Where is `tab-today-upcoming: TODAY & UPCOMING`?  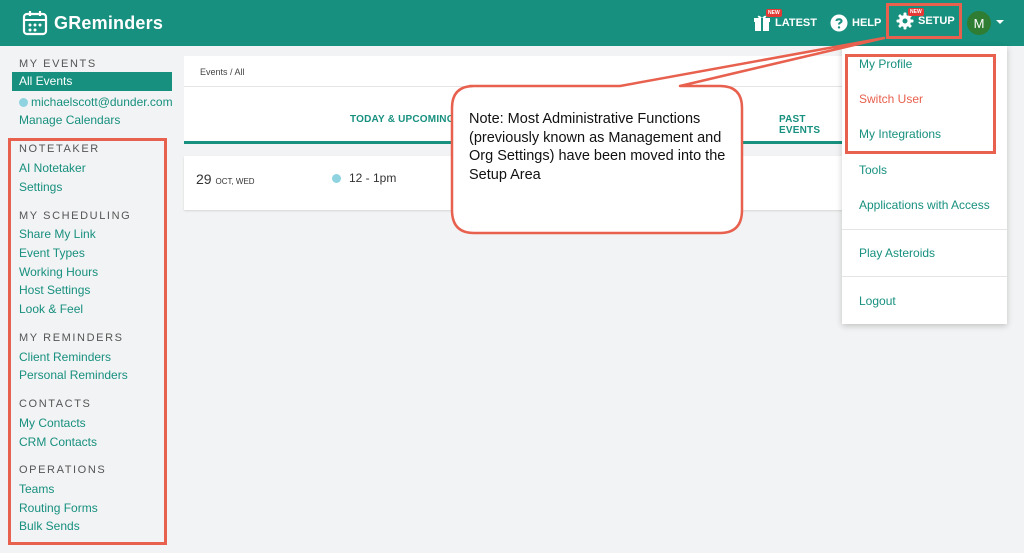
tab-today-upcoming: TODAY & UPCOMING is located at coordinates (402, 119).